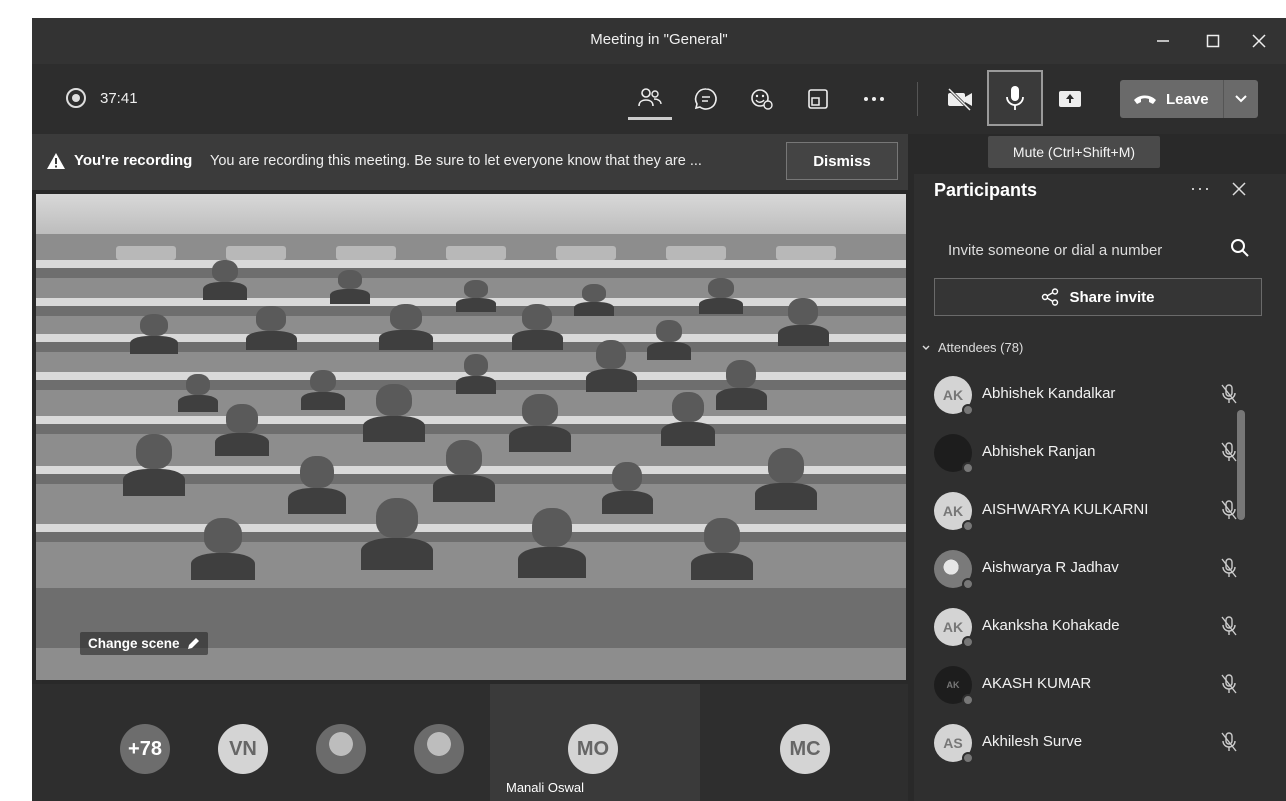 The height and width of the screenshot is (801, 1286). Describe the element at coordinates (986, 190) in the screenshot. I see `panel-title: Participants` at that location.